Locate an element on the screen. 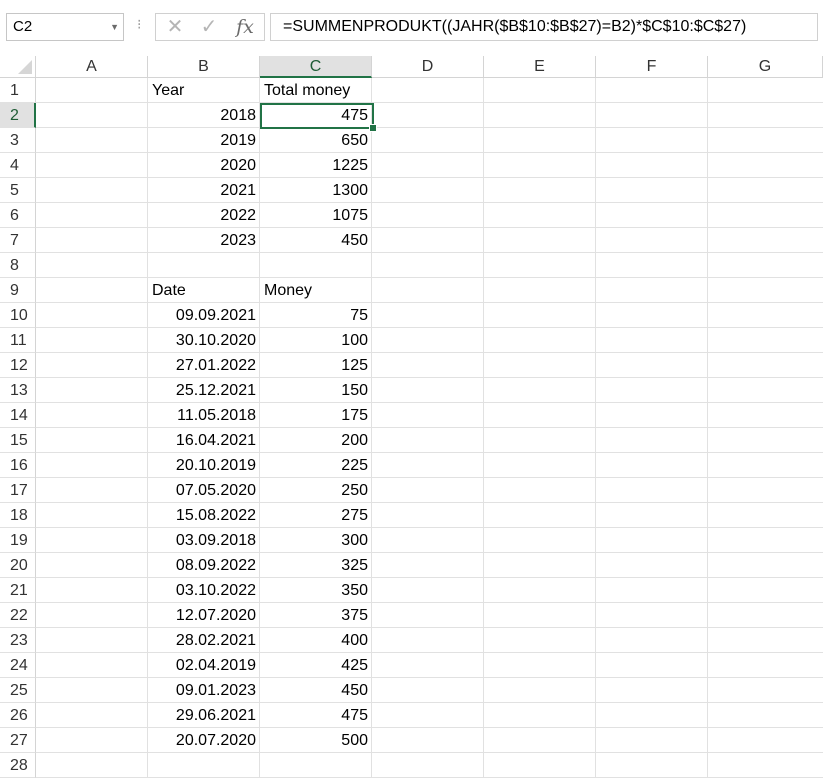  row-header-5: 5 is located at coordinates (18, 190).